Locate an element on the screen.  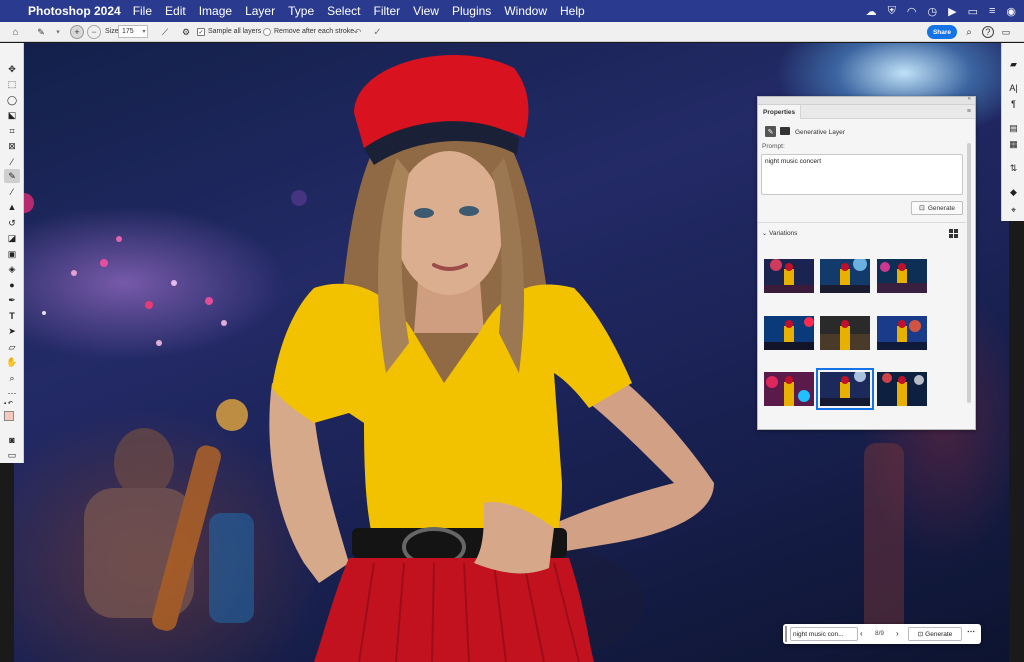
apply-checkmark-icon: ✓ is located at coordinates (377, 32).